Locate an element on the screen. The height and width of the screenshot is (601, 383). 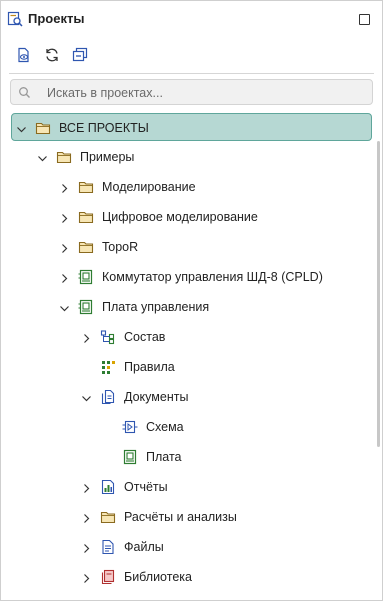
library-icon is located at coordinates (108, 577).